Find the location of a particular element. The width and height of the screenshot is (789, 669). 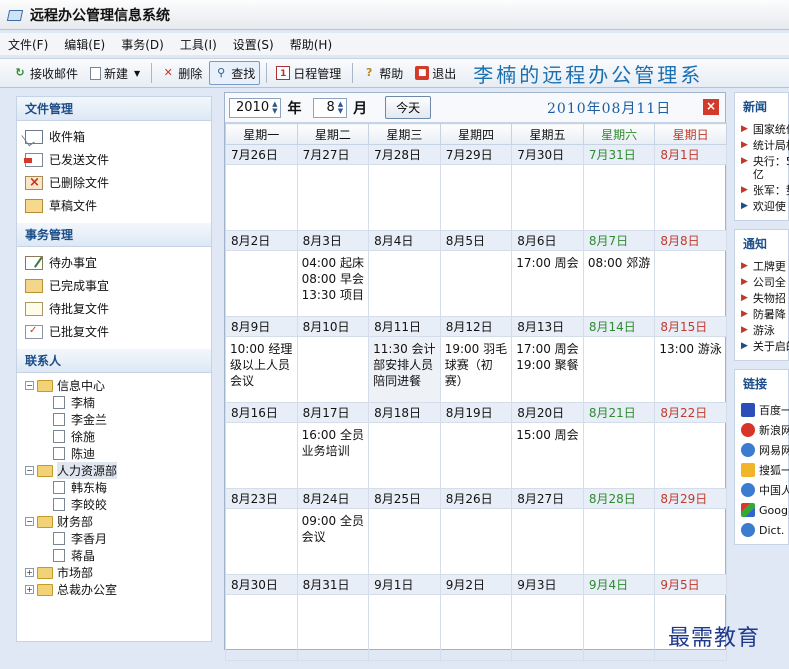

calendar-day-cell: 9月4日 is located at coordinates (619, 617).